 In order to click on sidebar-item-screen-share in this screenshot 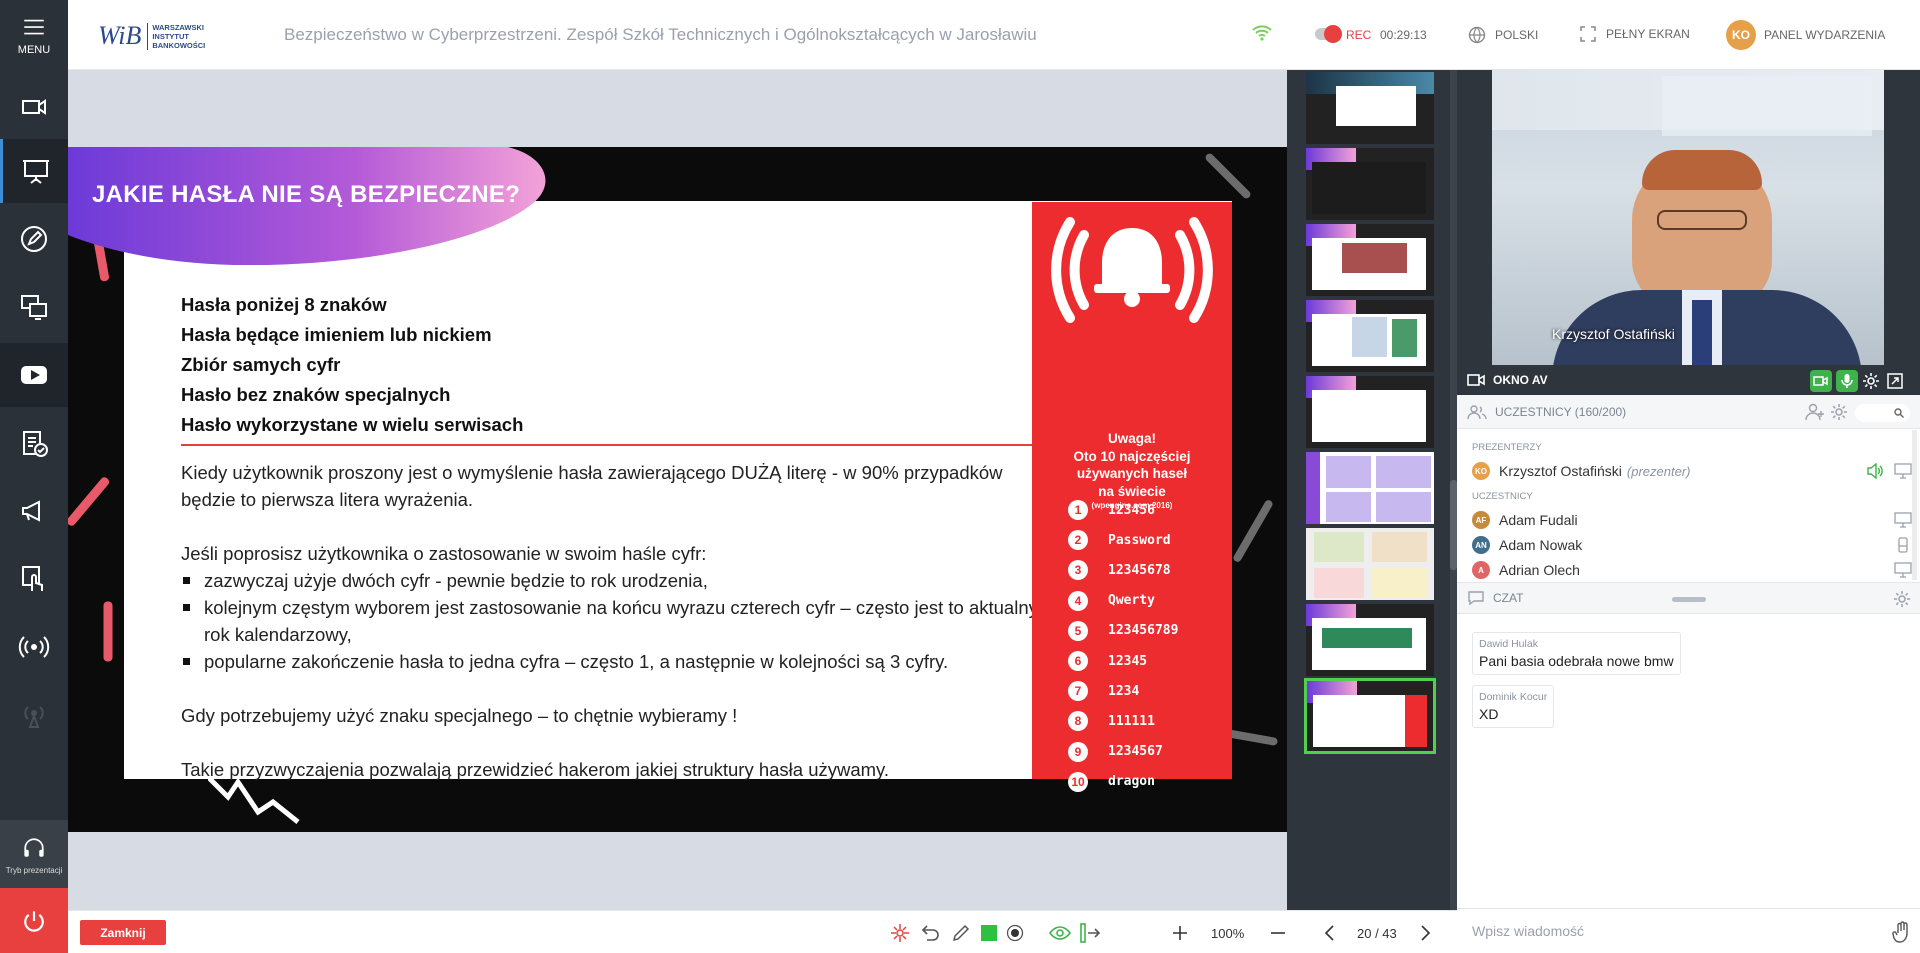, I will do `click(34, 307)`.